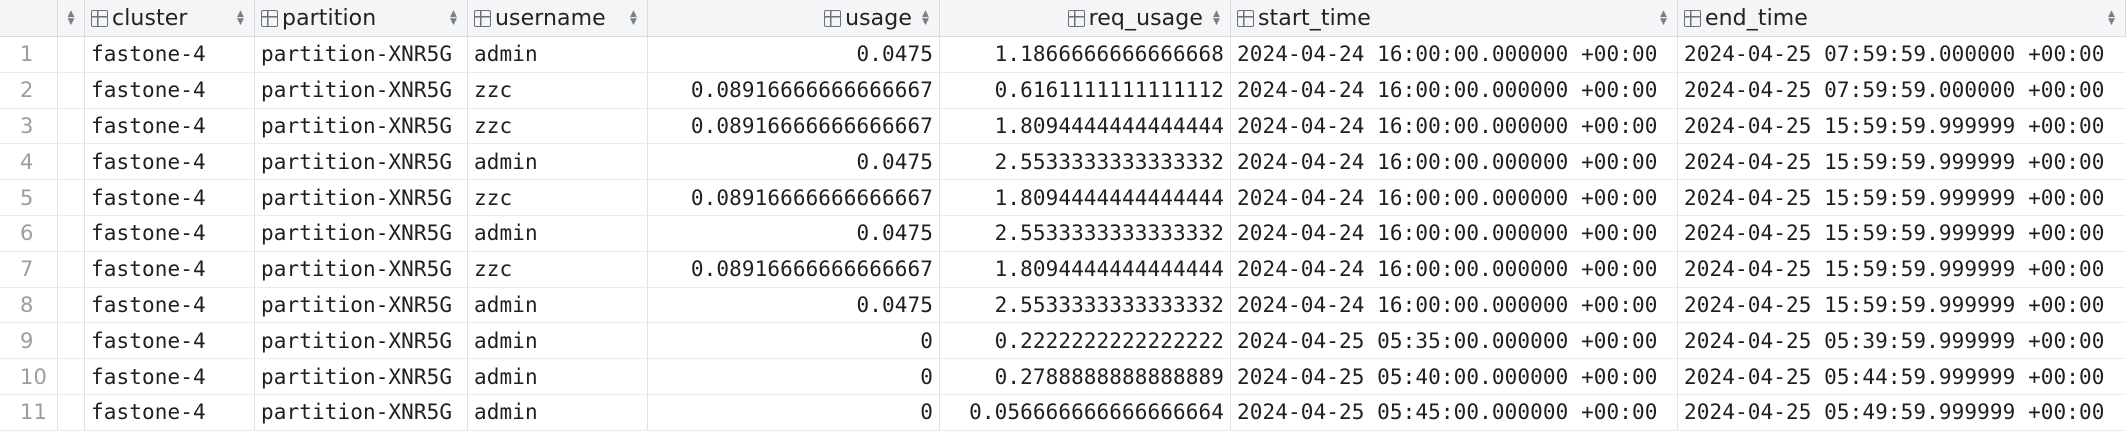 The height and width of the screenshot is (445, 2126). I want to click on column-header-username: username ▲ ▼, so click(558, 18).